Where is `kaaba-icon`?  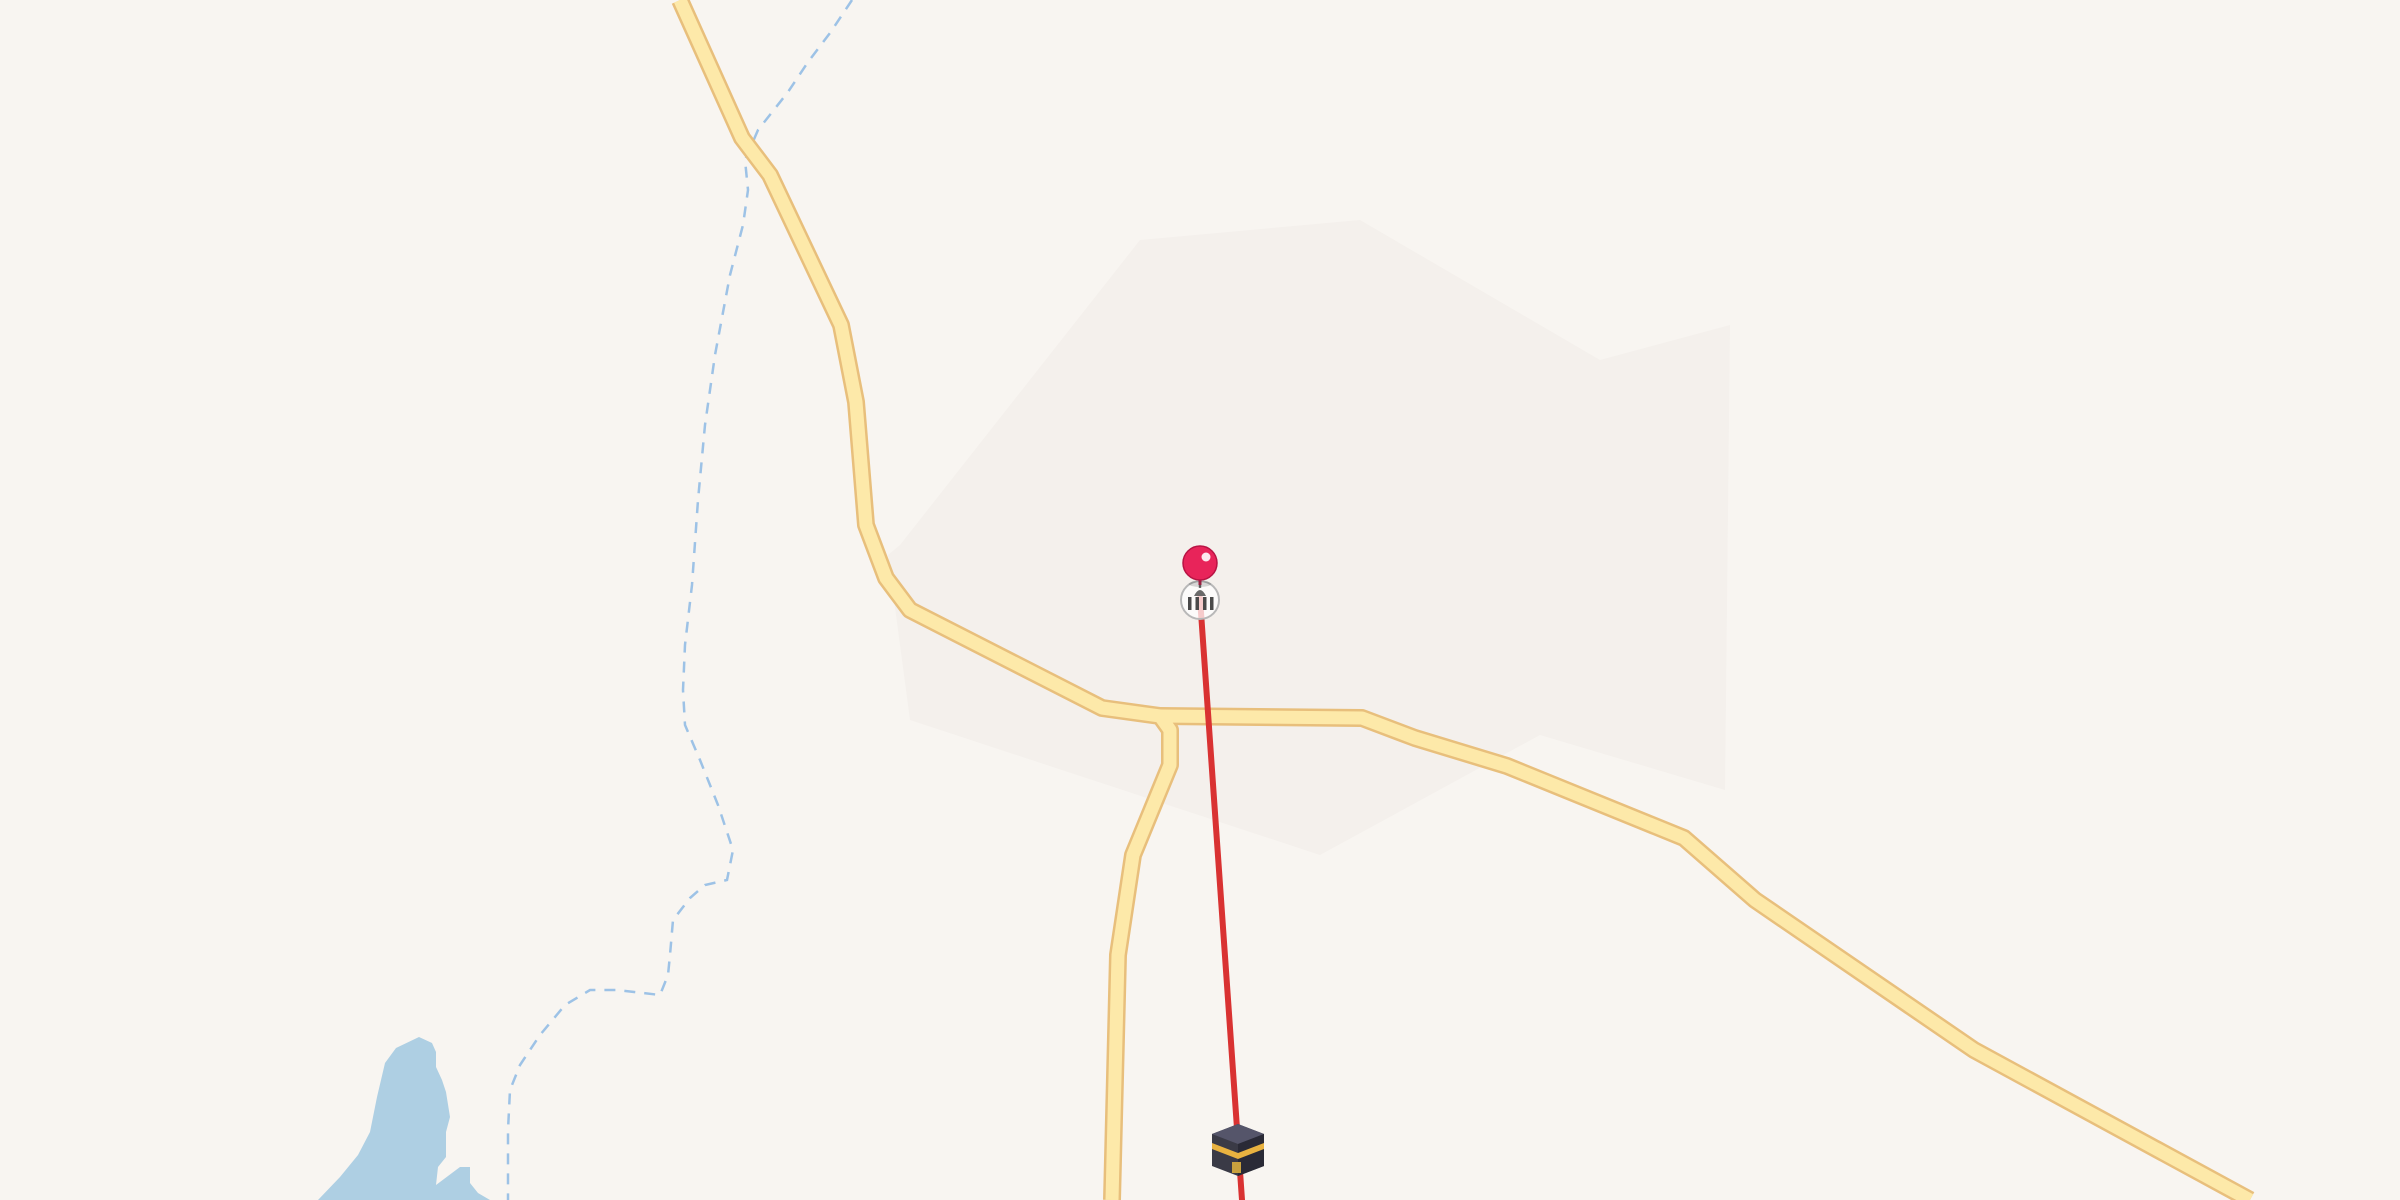 kaaba-icon is located at coordinates (1238, 1150).